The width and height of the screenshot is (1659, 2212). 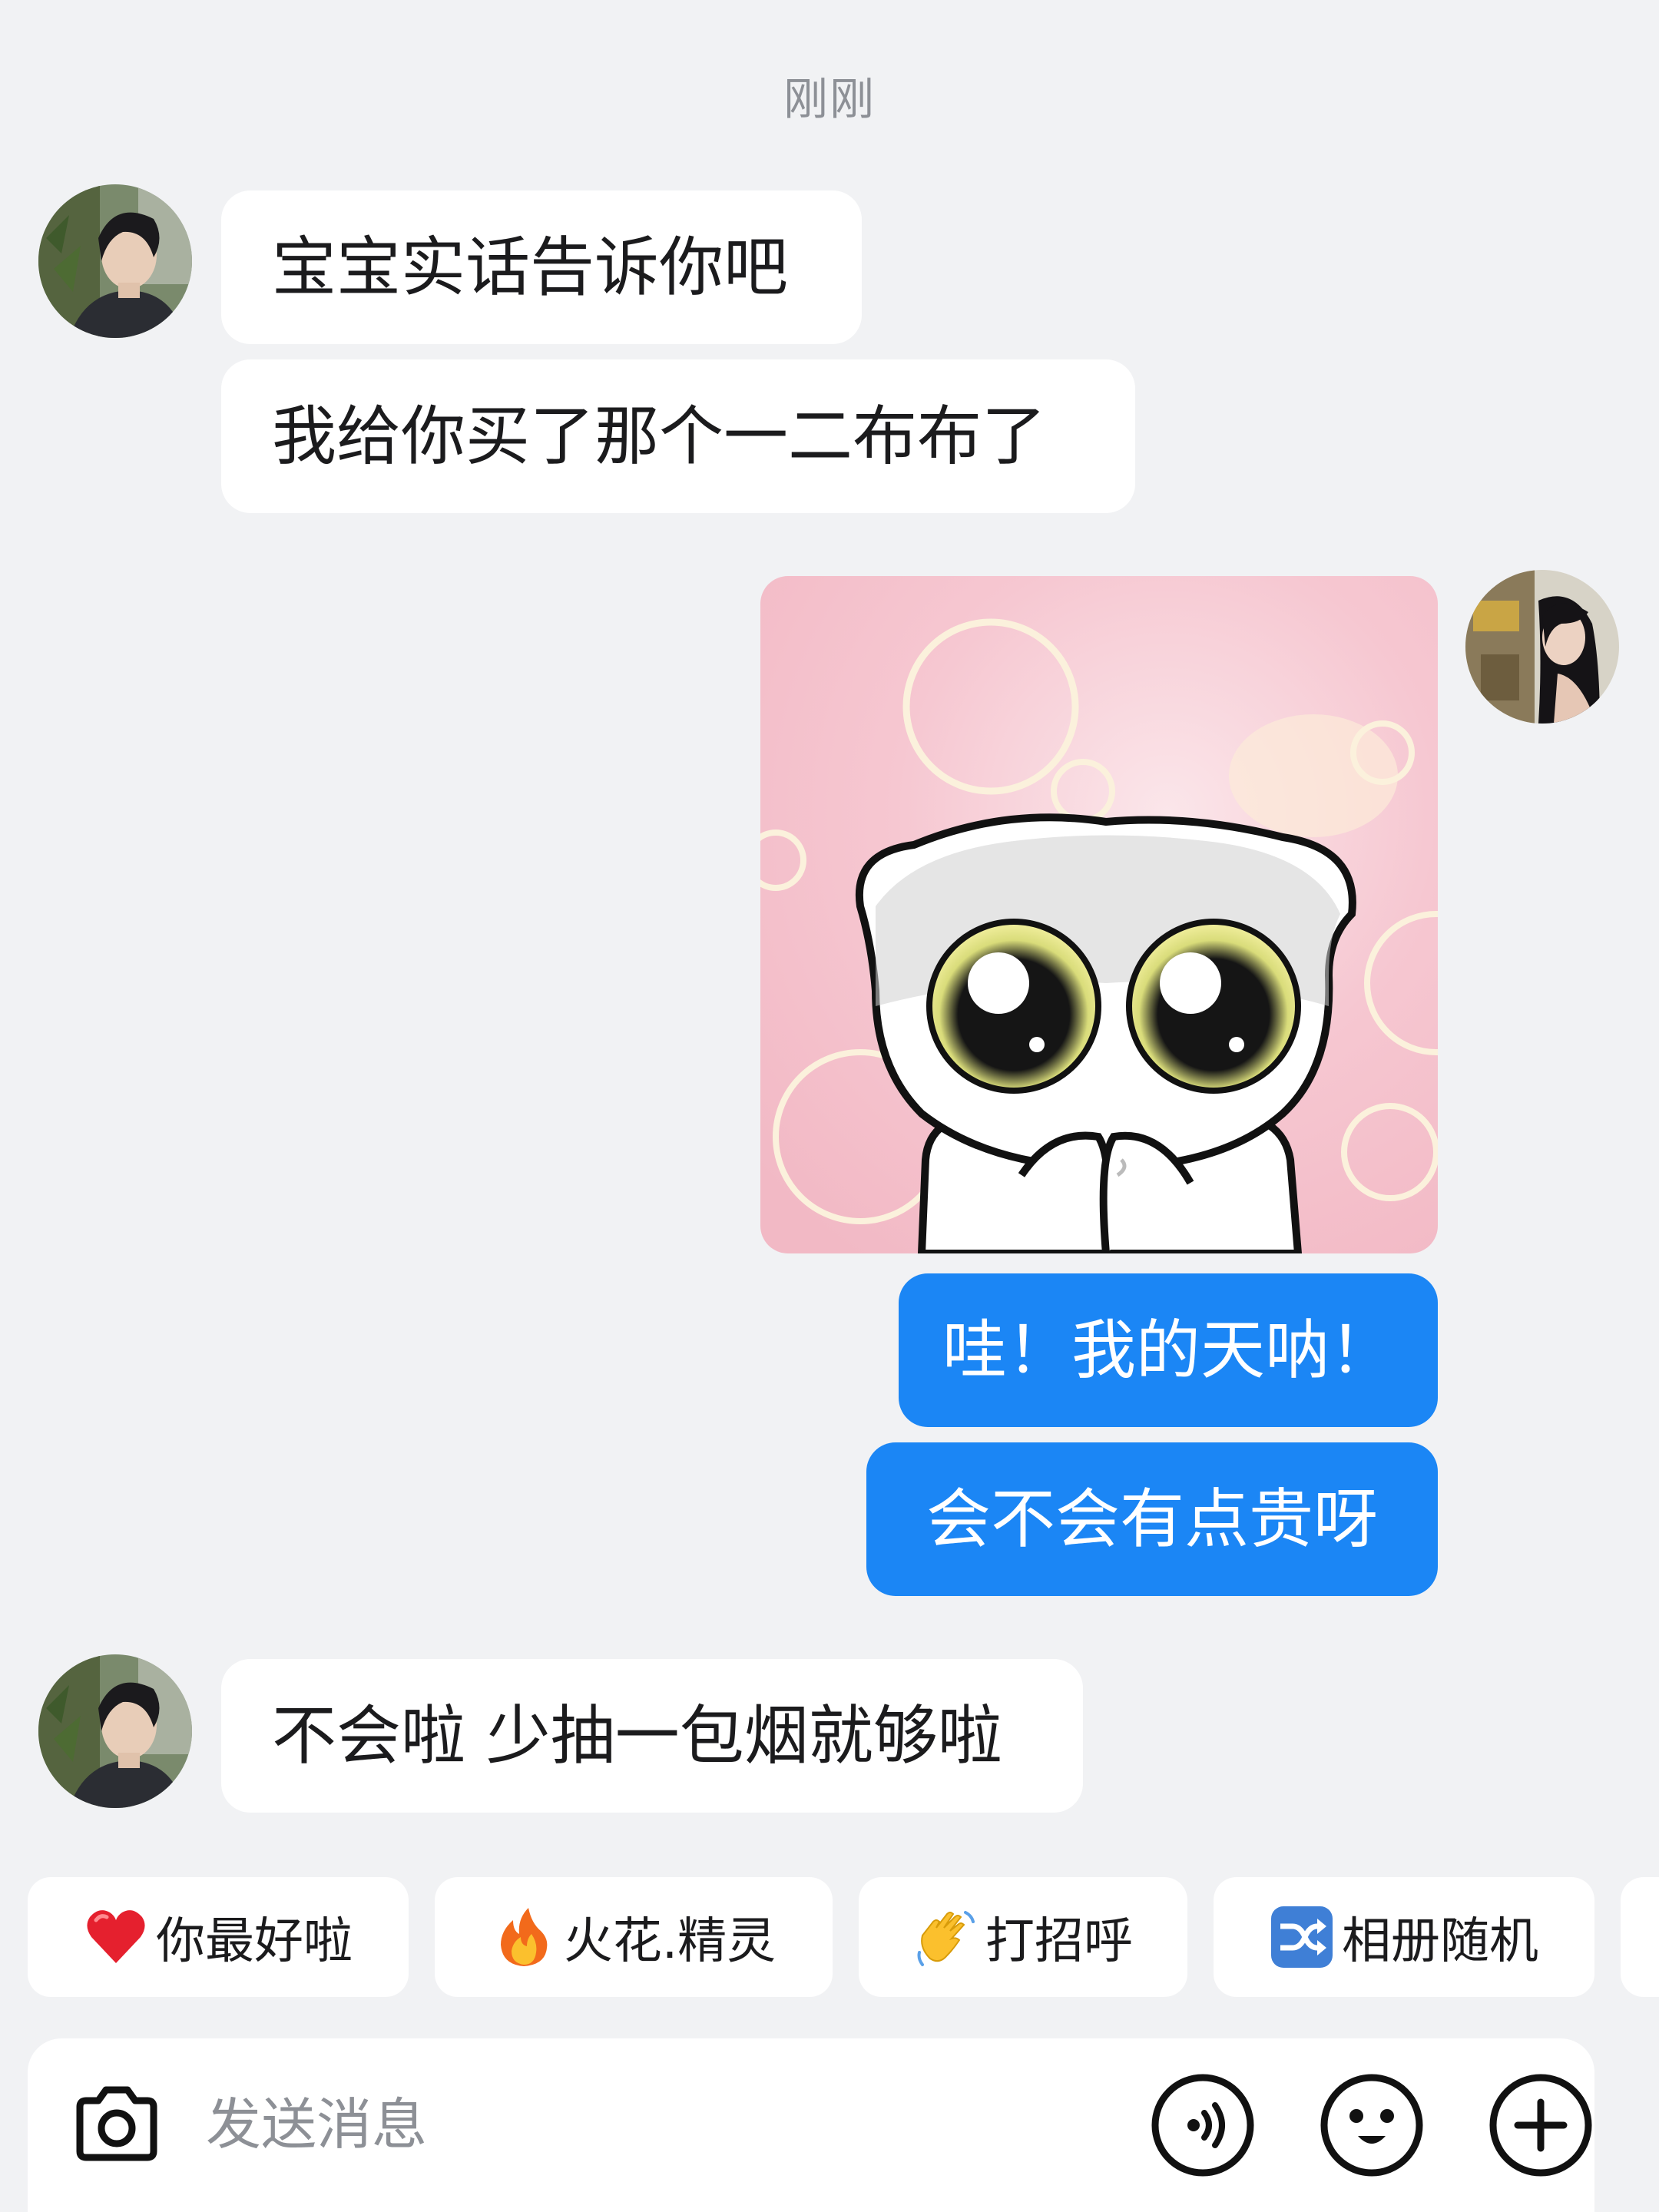 What do you see at coordinates (116, 1937) in the screenshot?
I see `red-heart-icon` at bounding box center [116, 1937].